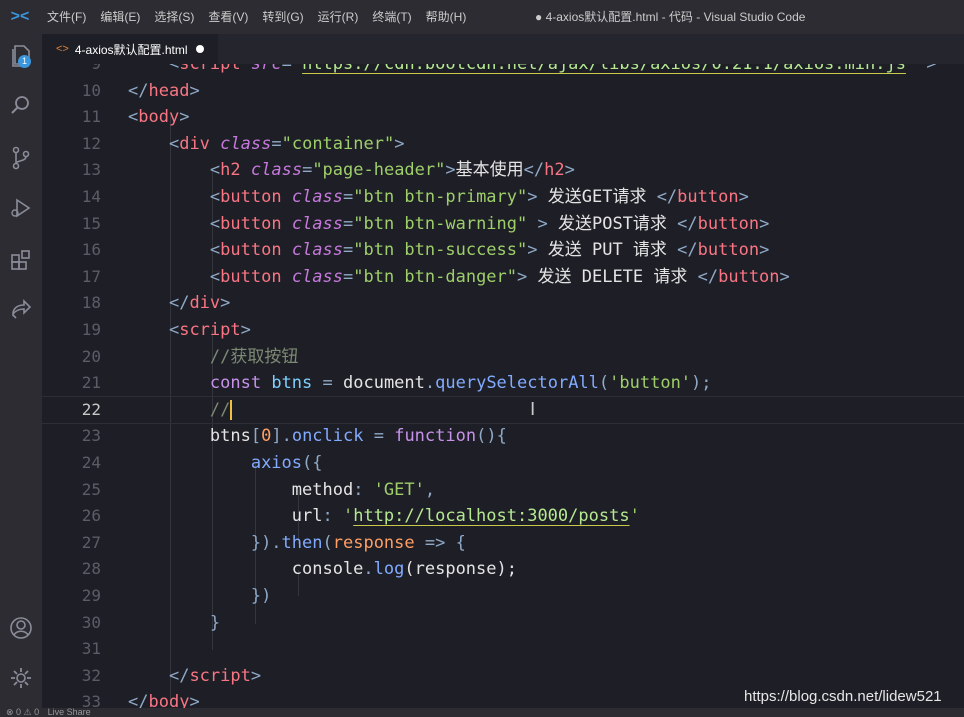  I want to click on code-line: 23 btns[0].onclick = function(){, so click(503, 436).